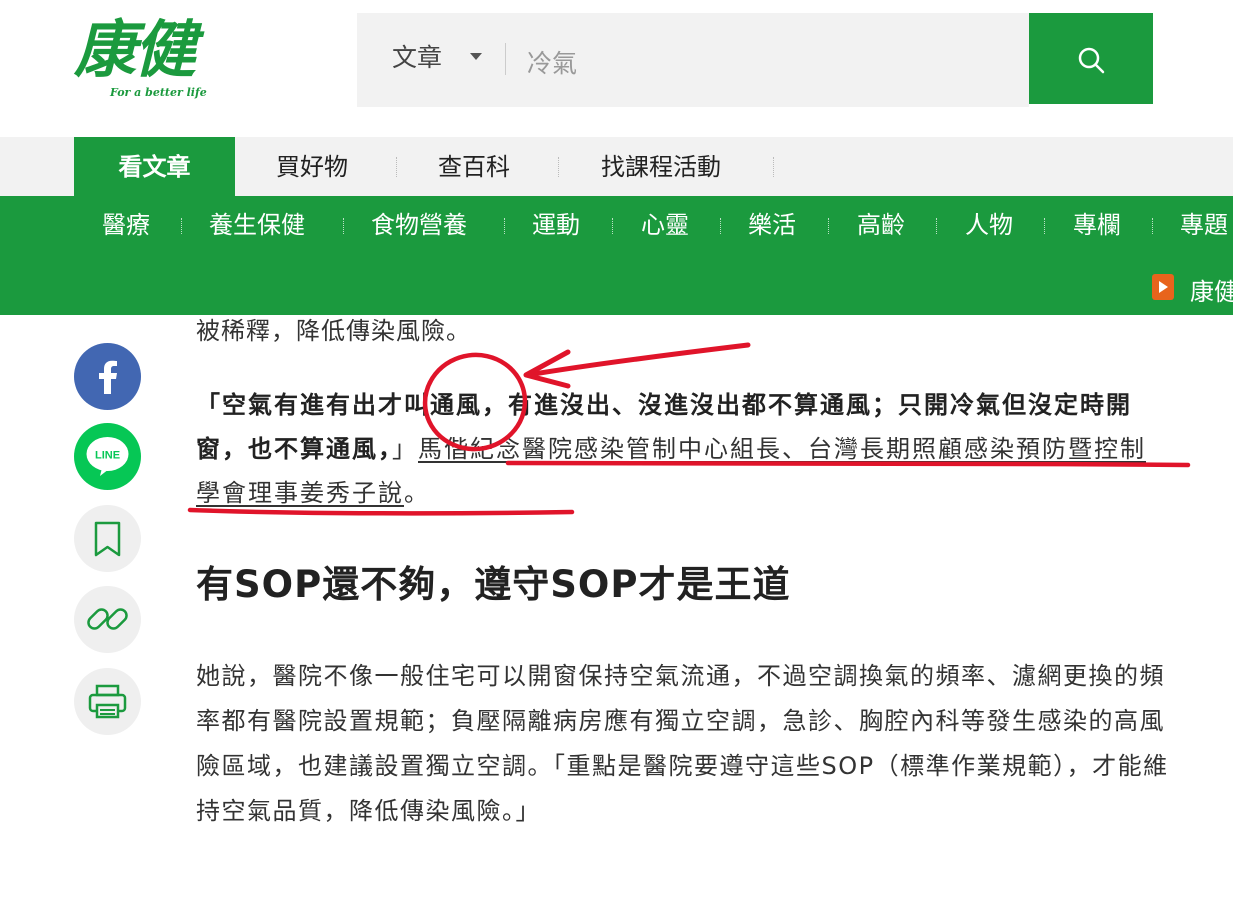 This screenshot has width=1233, height=905. Describe the element at coordinates (556, 225) in the screenshot. I see `category-exercise: 運動` at that location.